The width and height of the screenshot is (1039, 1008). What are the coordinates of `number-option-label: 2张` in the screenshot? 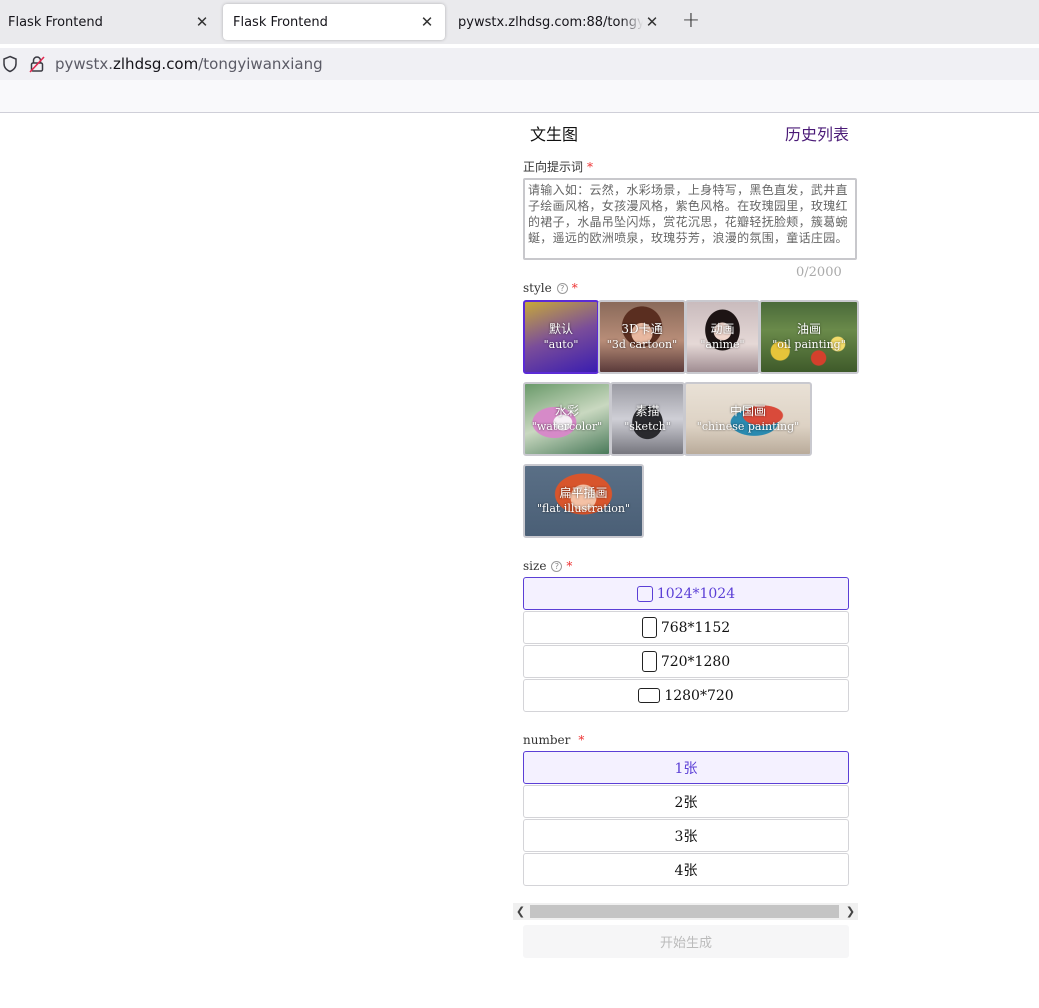 It's located at (686, 802).